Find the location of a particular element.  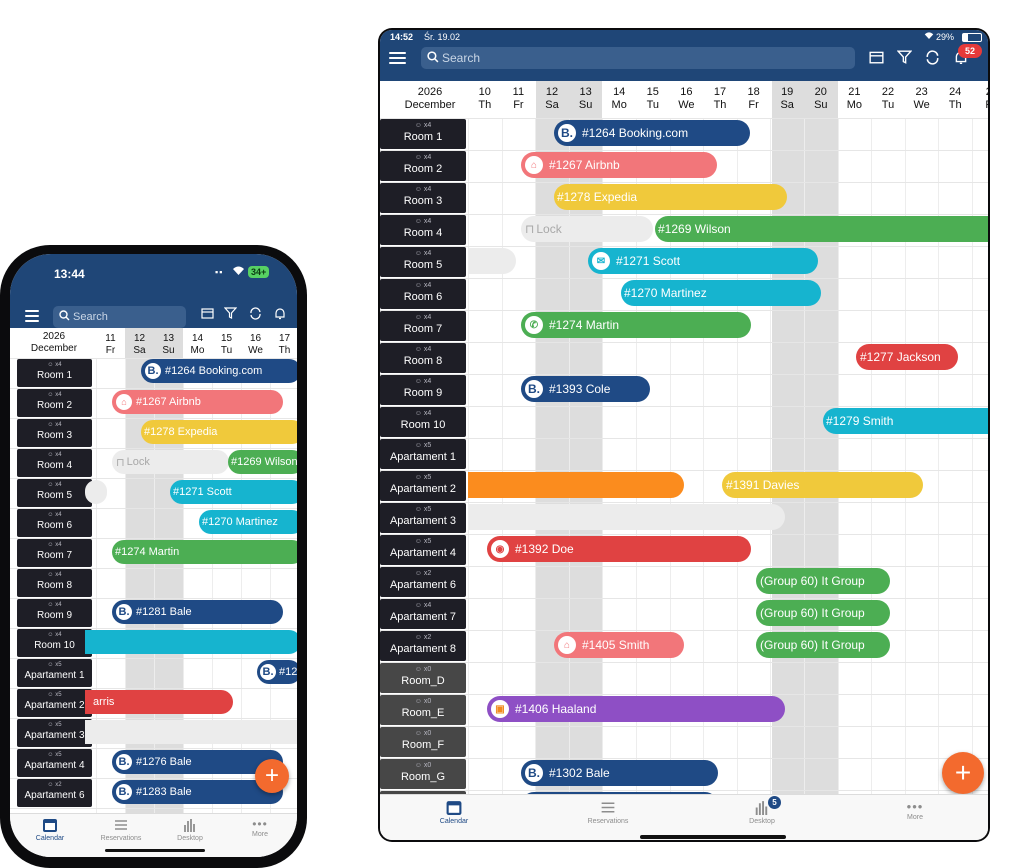

bell-icon is located at coordinates (280, 313).